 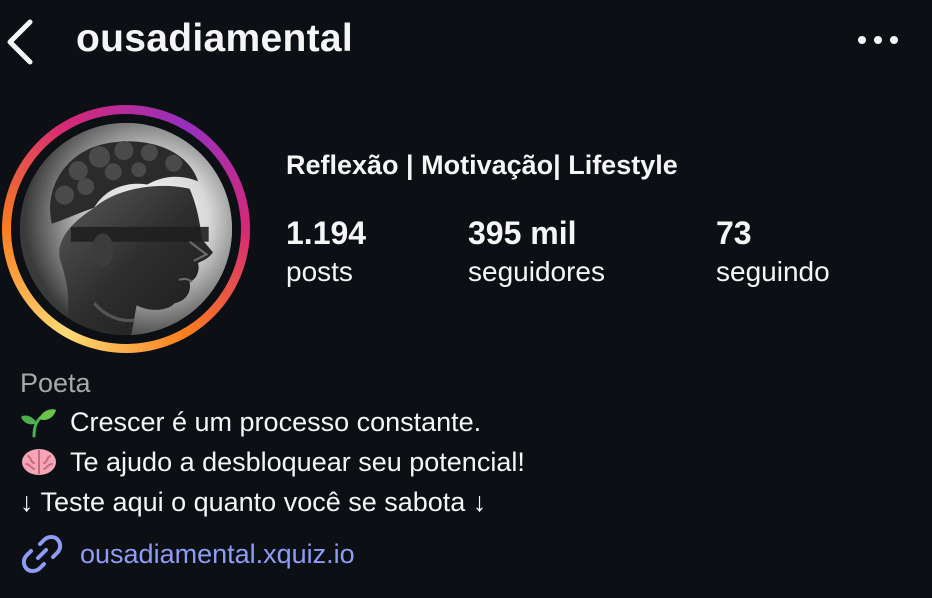 I want to click on stat-following-label: seguindo, so click(x=773, y=271).